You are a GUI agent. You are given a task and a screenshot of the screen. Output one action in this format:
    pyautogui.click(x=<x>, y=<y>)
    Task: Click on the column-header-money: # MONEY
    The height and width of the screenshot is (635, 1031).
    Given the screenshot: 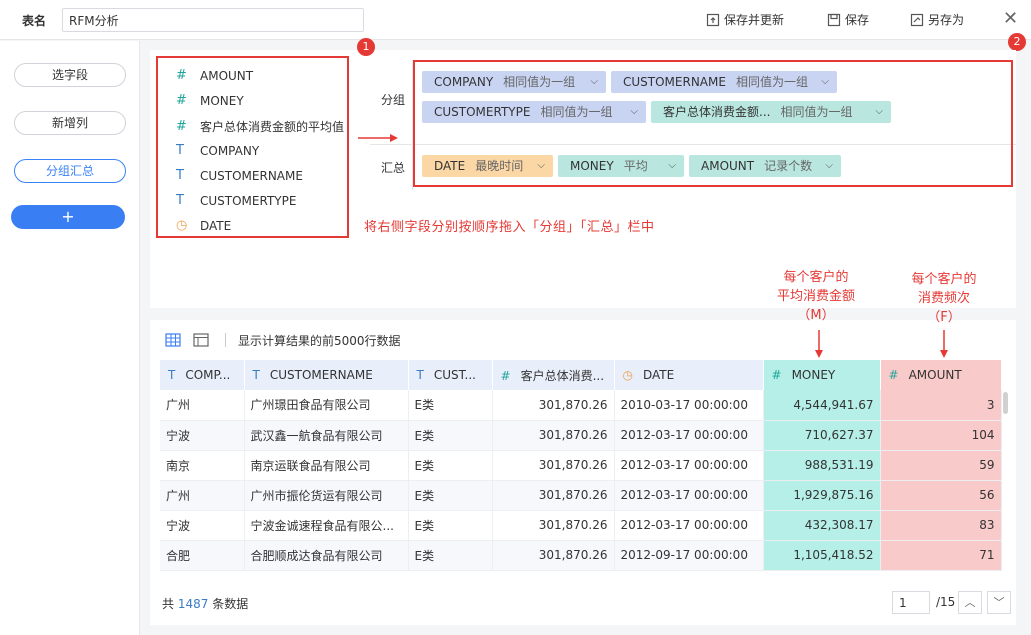 What is the action you would take?
    pyautogui.click(x=822, y=375)
    